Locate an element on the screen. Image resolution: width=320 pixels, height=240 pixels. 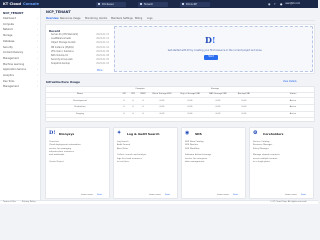
usage-cell-status: Active is located at coordinates (293, 113).